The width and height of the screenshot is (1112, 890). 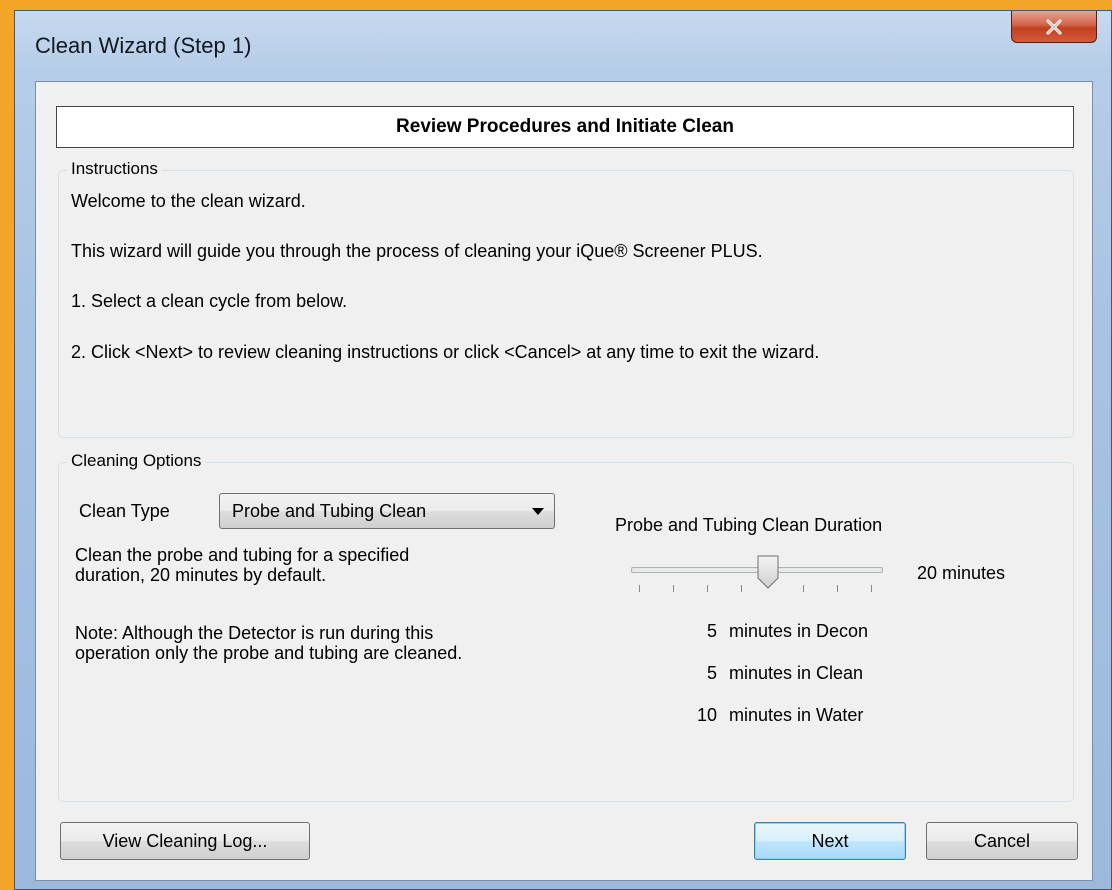 I want to click on clean-type-select: Probe and Tubing Clean, so click(x=387, y=511).